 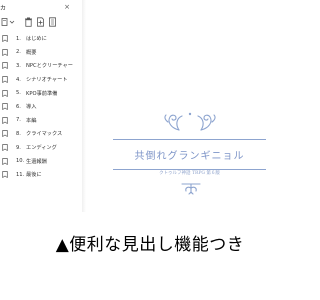 I want to click on bookmark-number: 10., so click(x=20, y=161).